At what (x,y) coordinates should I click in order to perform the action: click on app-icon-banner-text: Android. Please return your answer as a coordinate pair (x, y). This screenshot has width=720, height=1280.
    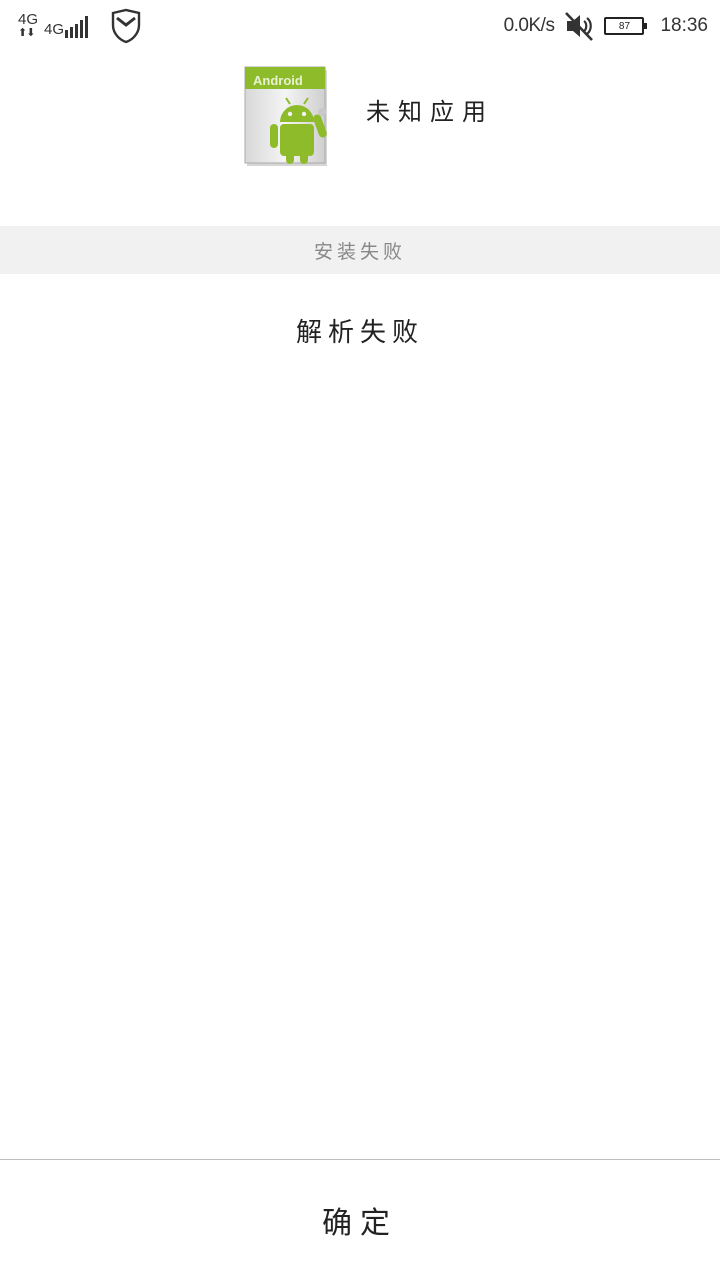
    Looking at the image, I should click on (278, 80).